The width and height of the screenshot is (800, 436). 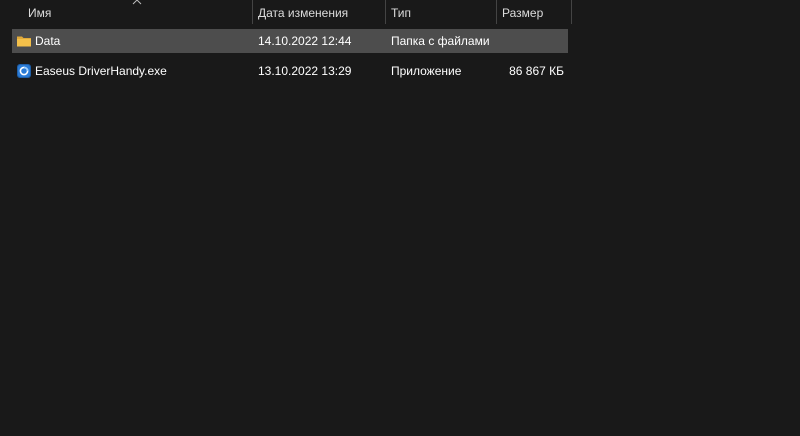 What do you see at coordinates (24, 41) in the screenshot?
I see `folder-icon` at bounding box center [24, 41].